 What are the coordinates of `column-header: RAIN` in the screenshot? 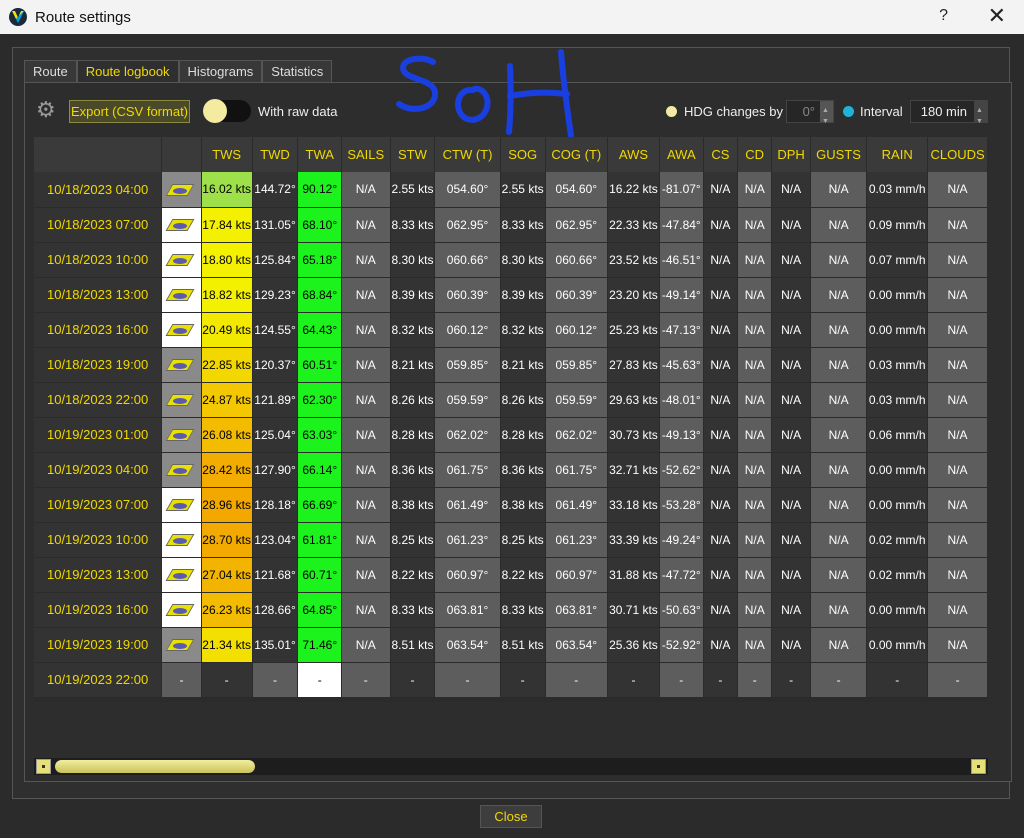 It's located at (897, 154).